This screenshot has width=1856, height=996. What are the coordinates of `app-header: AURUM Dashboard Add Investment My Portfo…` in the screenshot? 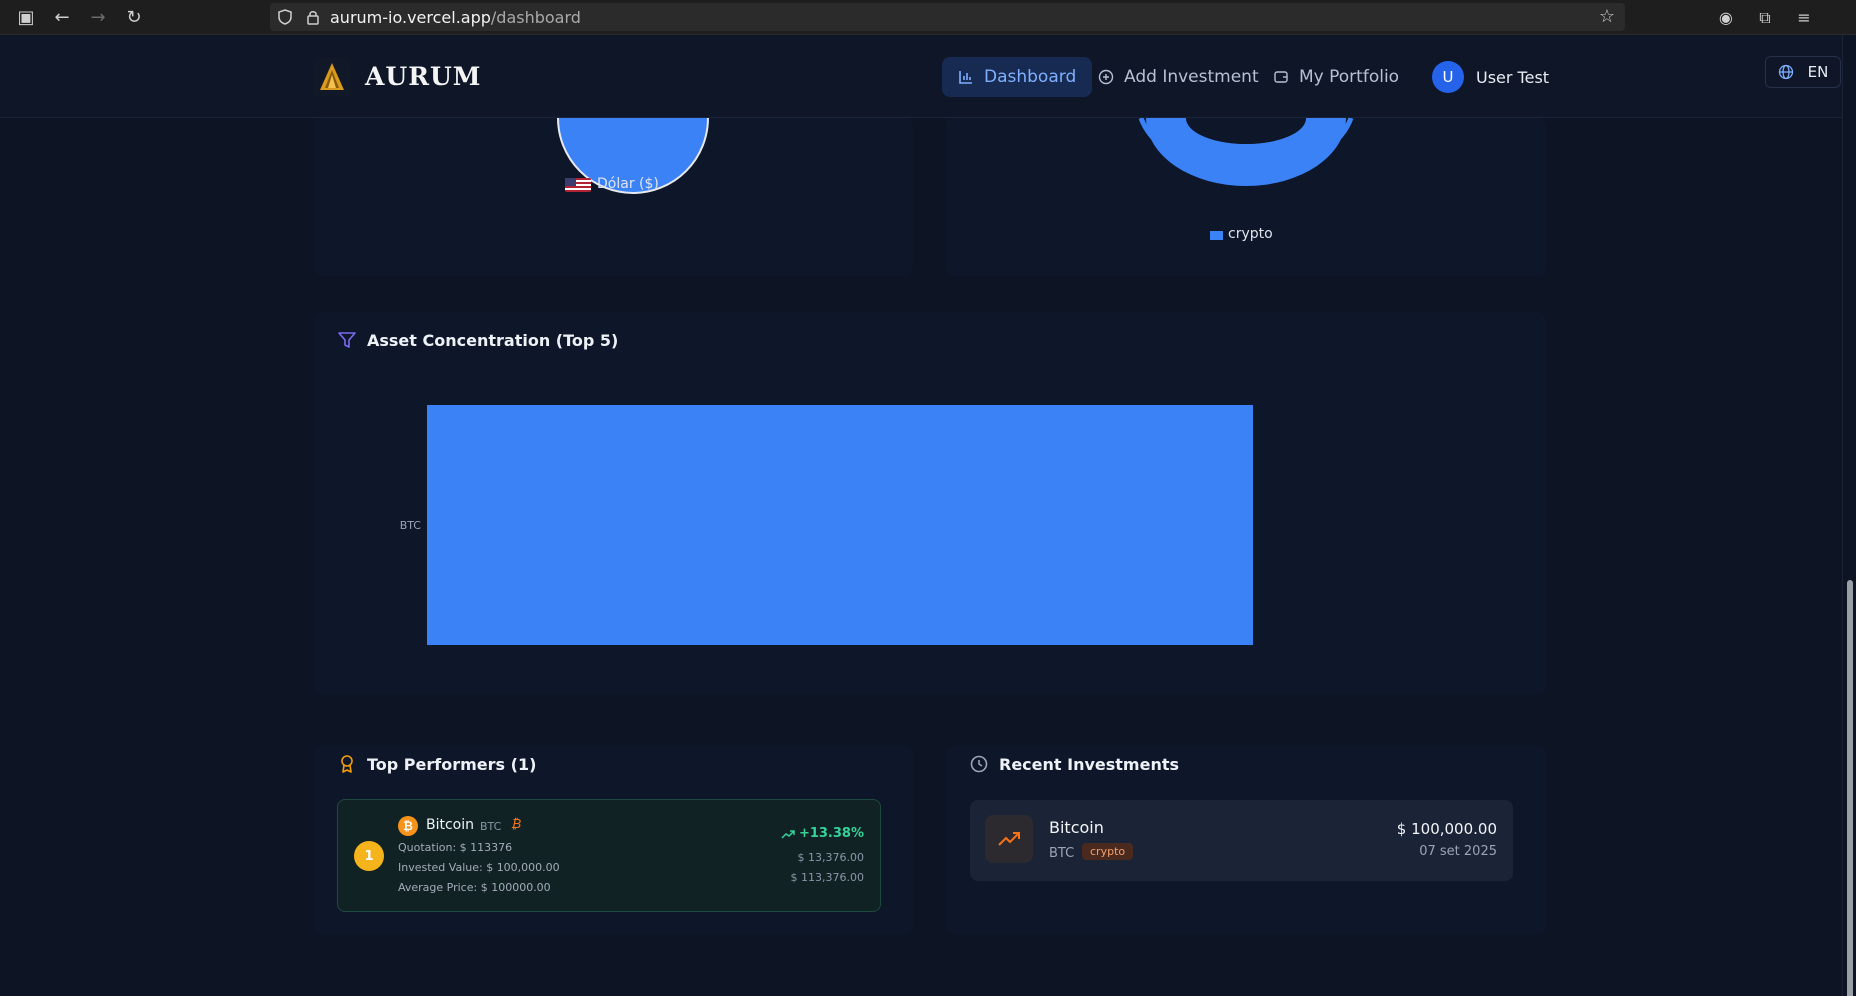 It's located at (921, 76).